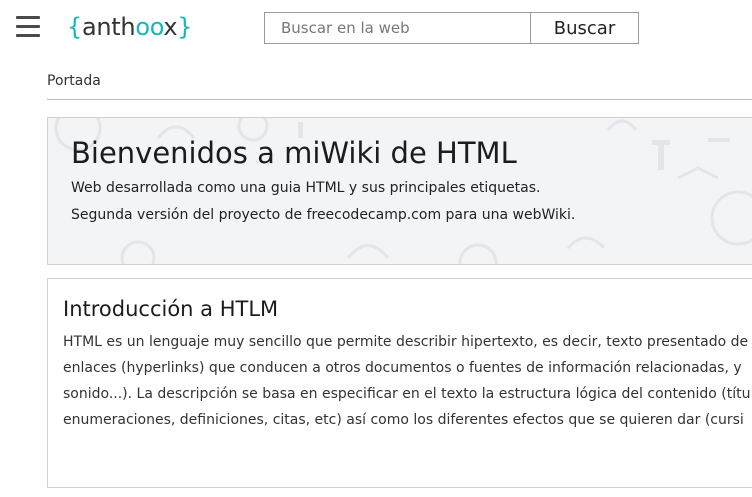 This screenshot has width=752, height=497. Describe the element at coordinates (108, 27) in the screenshot. I see `logo-text-start: anth` at that location.